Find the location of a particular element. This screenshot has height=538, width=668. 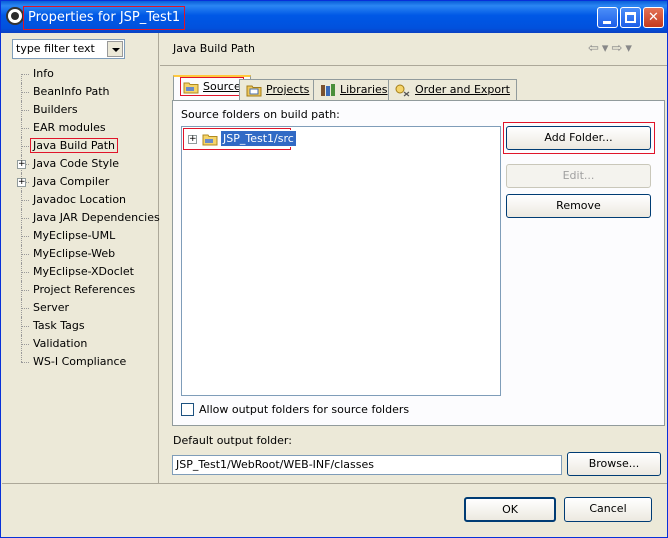

button-label: Remove is located at coordinates (578, 205).